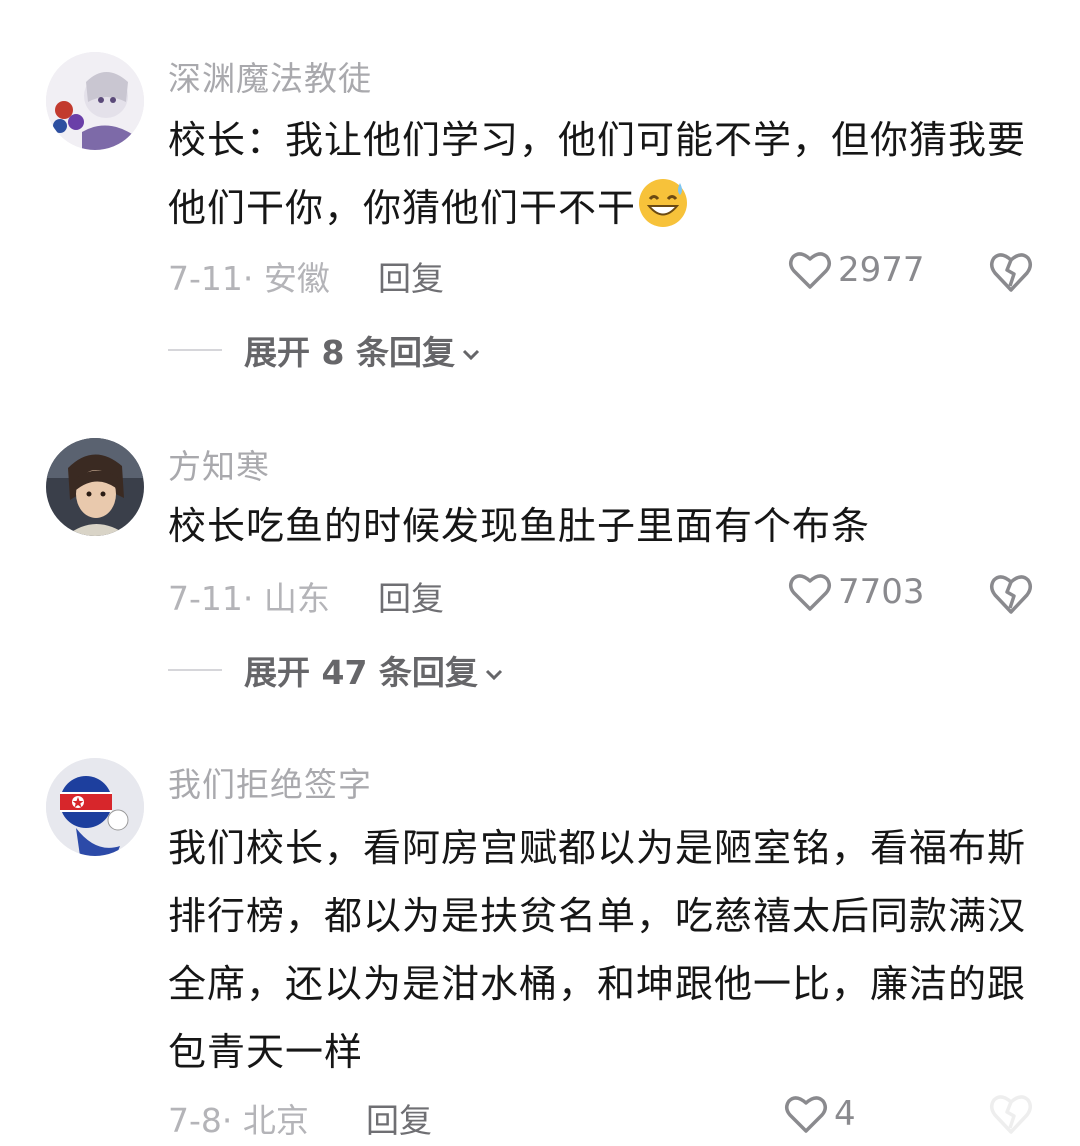  I want to click on expand-replies-text: 展开 8 条回复, so click(349, 352).